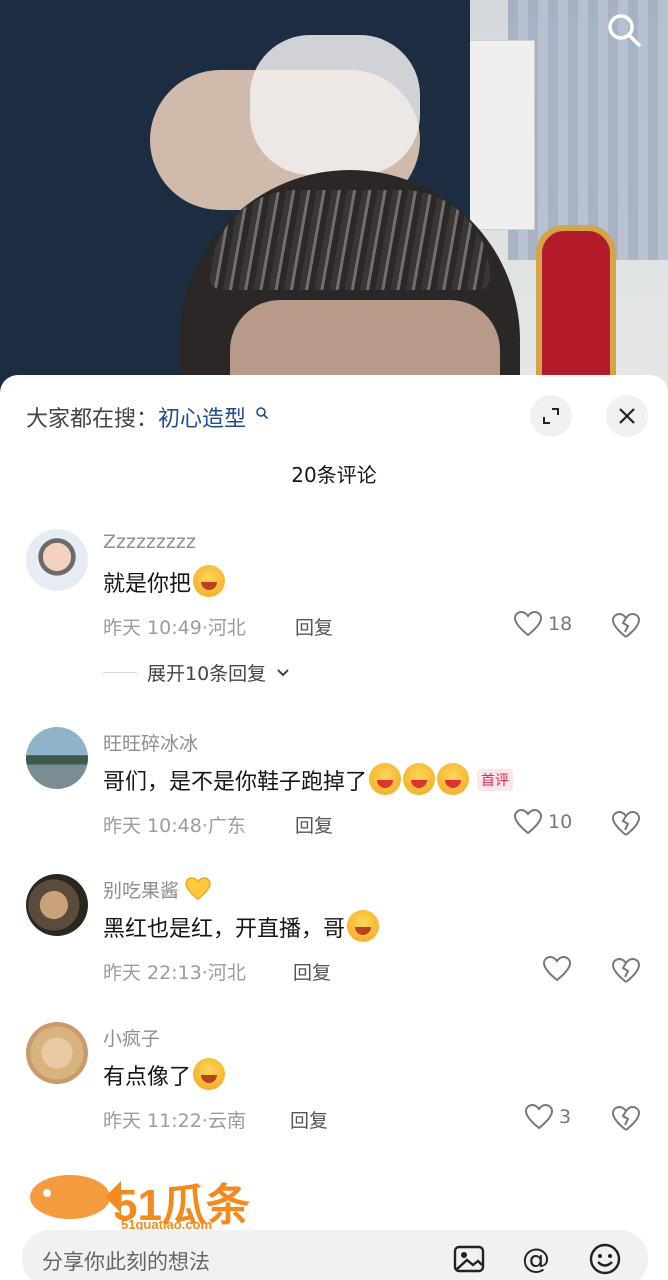 This screenshot has height=1280, width=668. I want to click on emoji-picker-icon, so click(605, 1259).